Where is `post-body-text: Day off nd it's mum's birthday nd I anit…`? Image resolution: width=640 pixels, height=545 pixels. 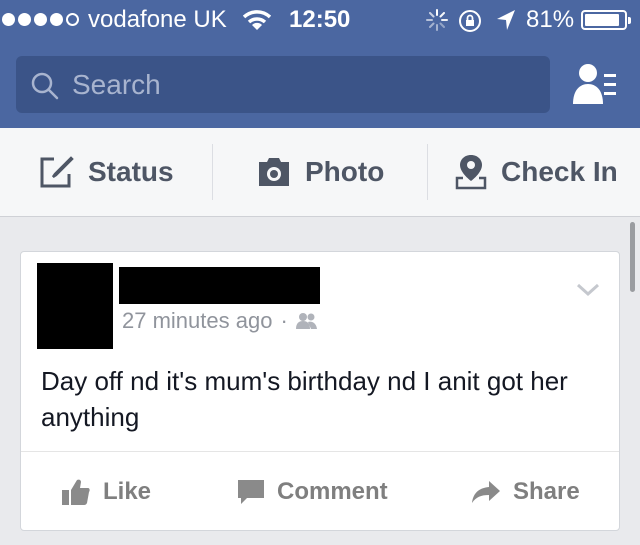
post-body-text: Day off nd it's mum's birthday nd I anit… is located at coordinates (304, 399).